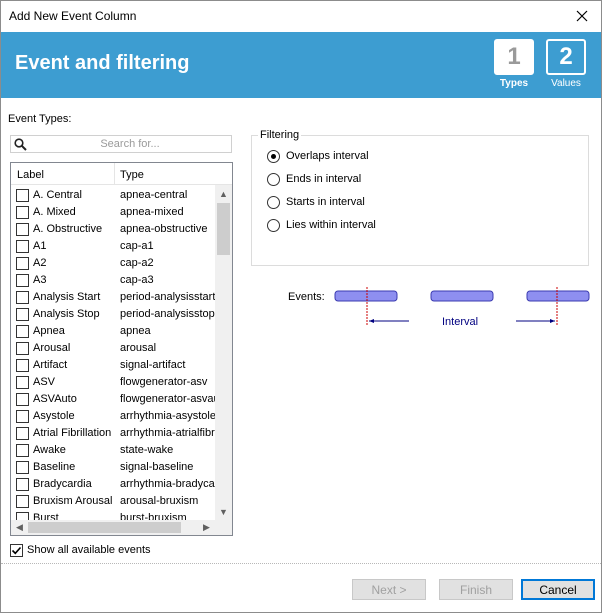 This screenshot has width=602, height=613. What do you see at coordinates (223, 527) in the screenshot?
I see `scrollbar-corner` at bounding box center [223, 527].